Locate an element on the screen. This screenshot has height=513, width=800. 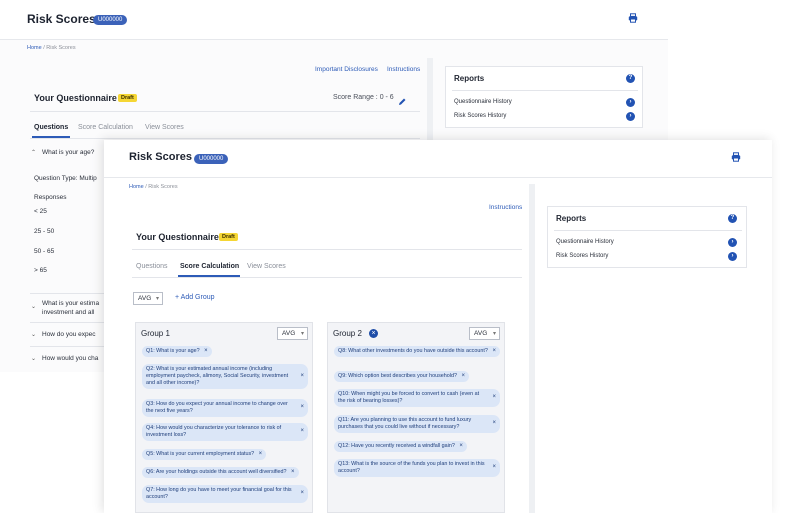
global-method-value: AVG is located at coordinates (145, 298).